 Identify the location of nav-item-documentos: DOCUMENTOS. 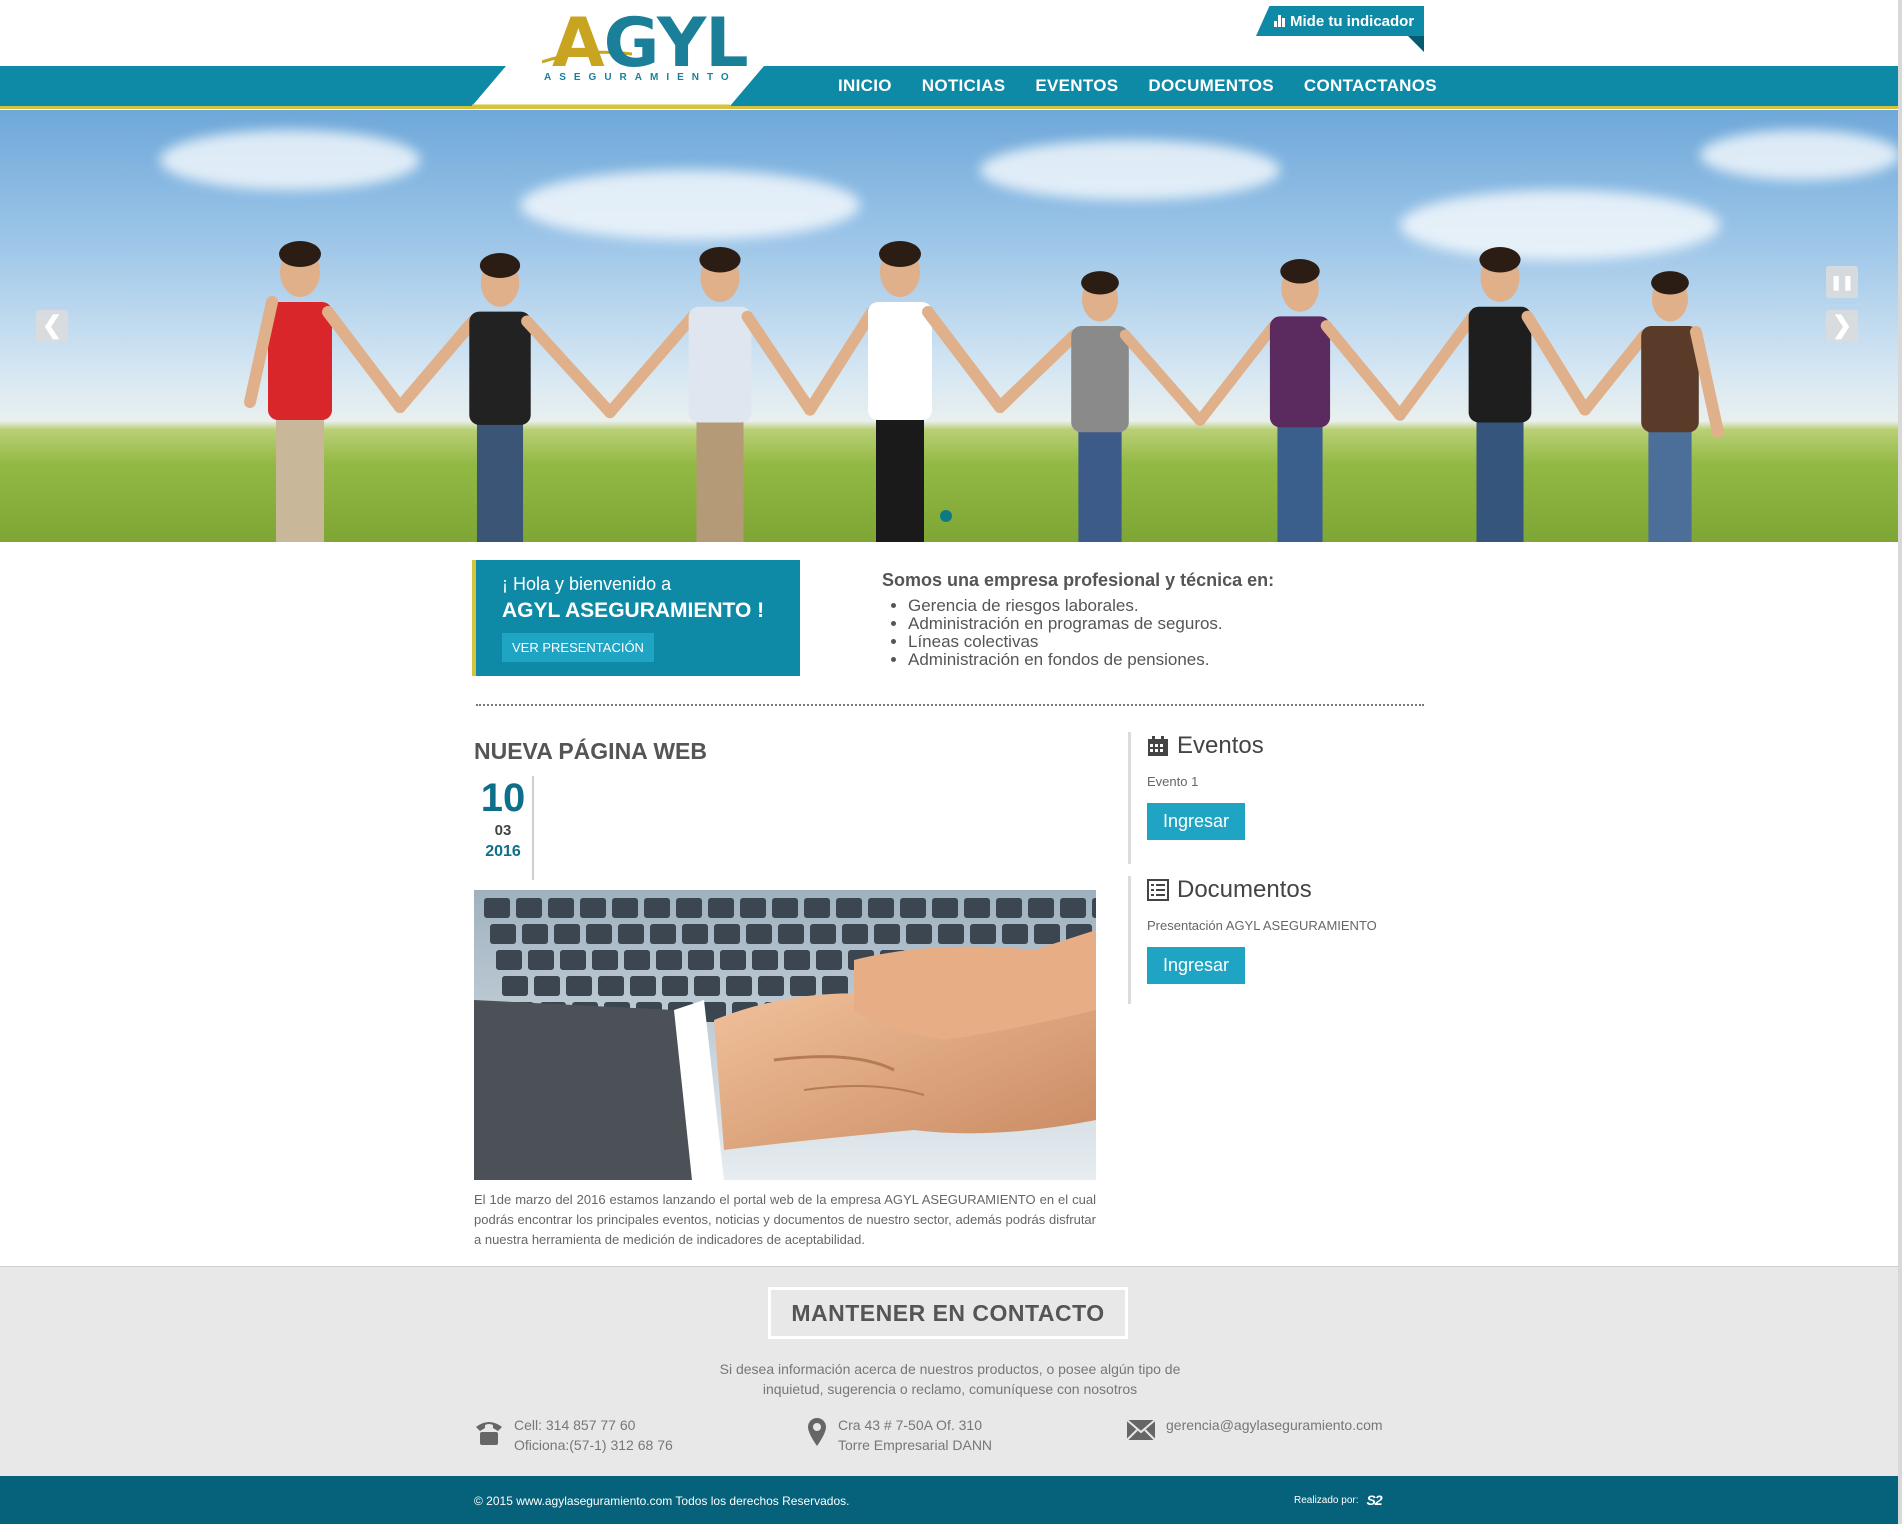
(1210, 86).